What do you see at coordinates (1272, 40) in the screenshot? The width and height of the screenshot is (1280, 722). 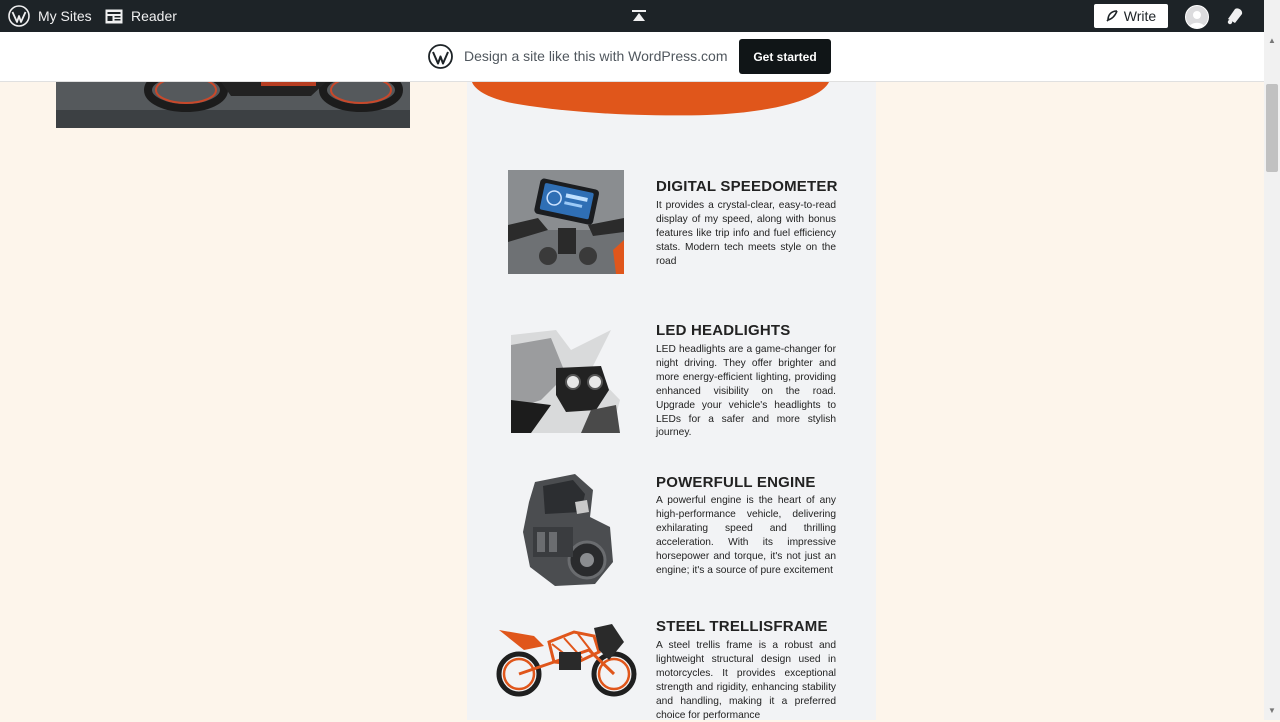 I see `scroll-up-arrow-icon: ▲` at bounding box center [1272, 40].